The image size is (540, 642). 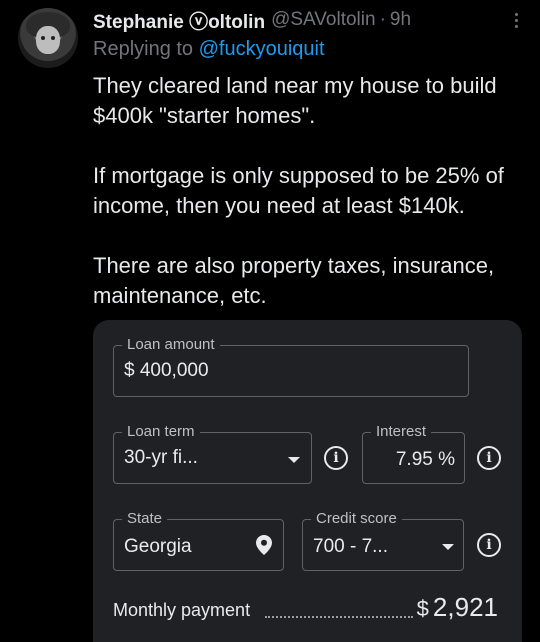 What do you see at coordinates (291, 366) in the screenshot?
I see `loan-amount-field: Loan amount $ 400,000` at bounding box center [291, 366].